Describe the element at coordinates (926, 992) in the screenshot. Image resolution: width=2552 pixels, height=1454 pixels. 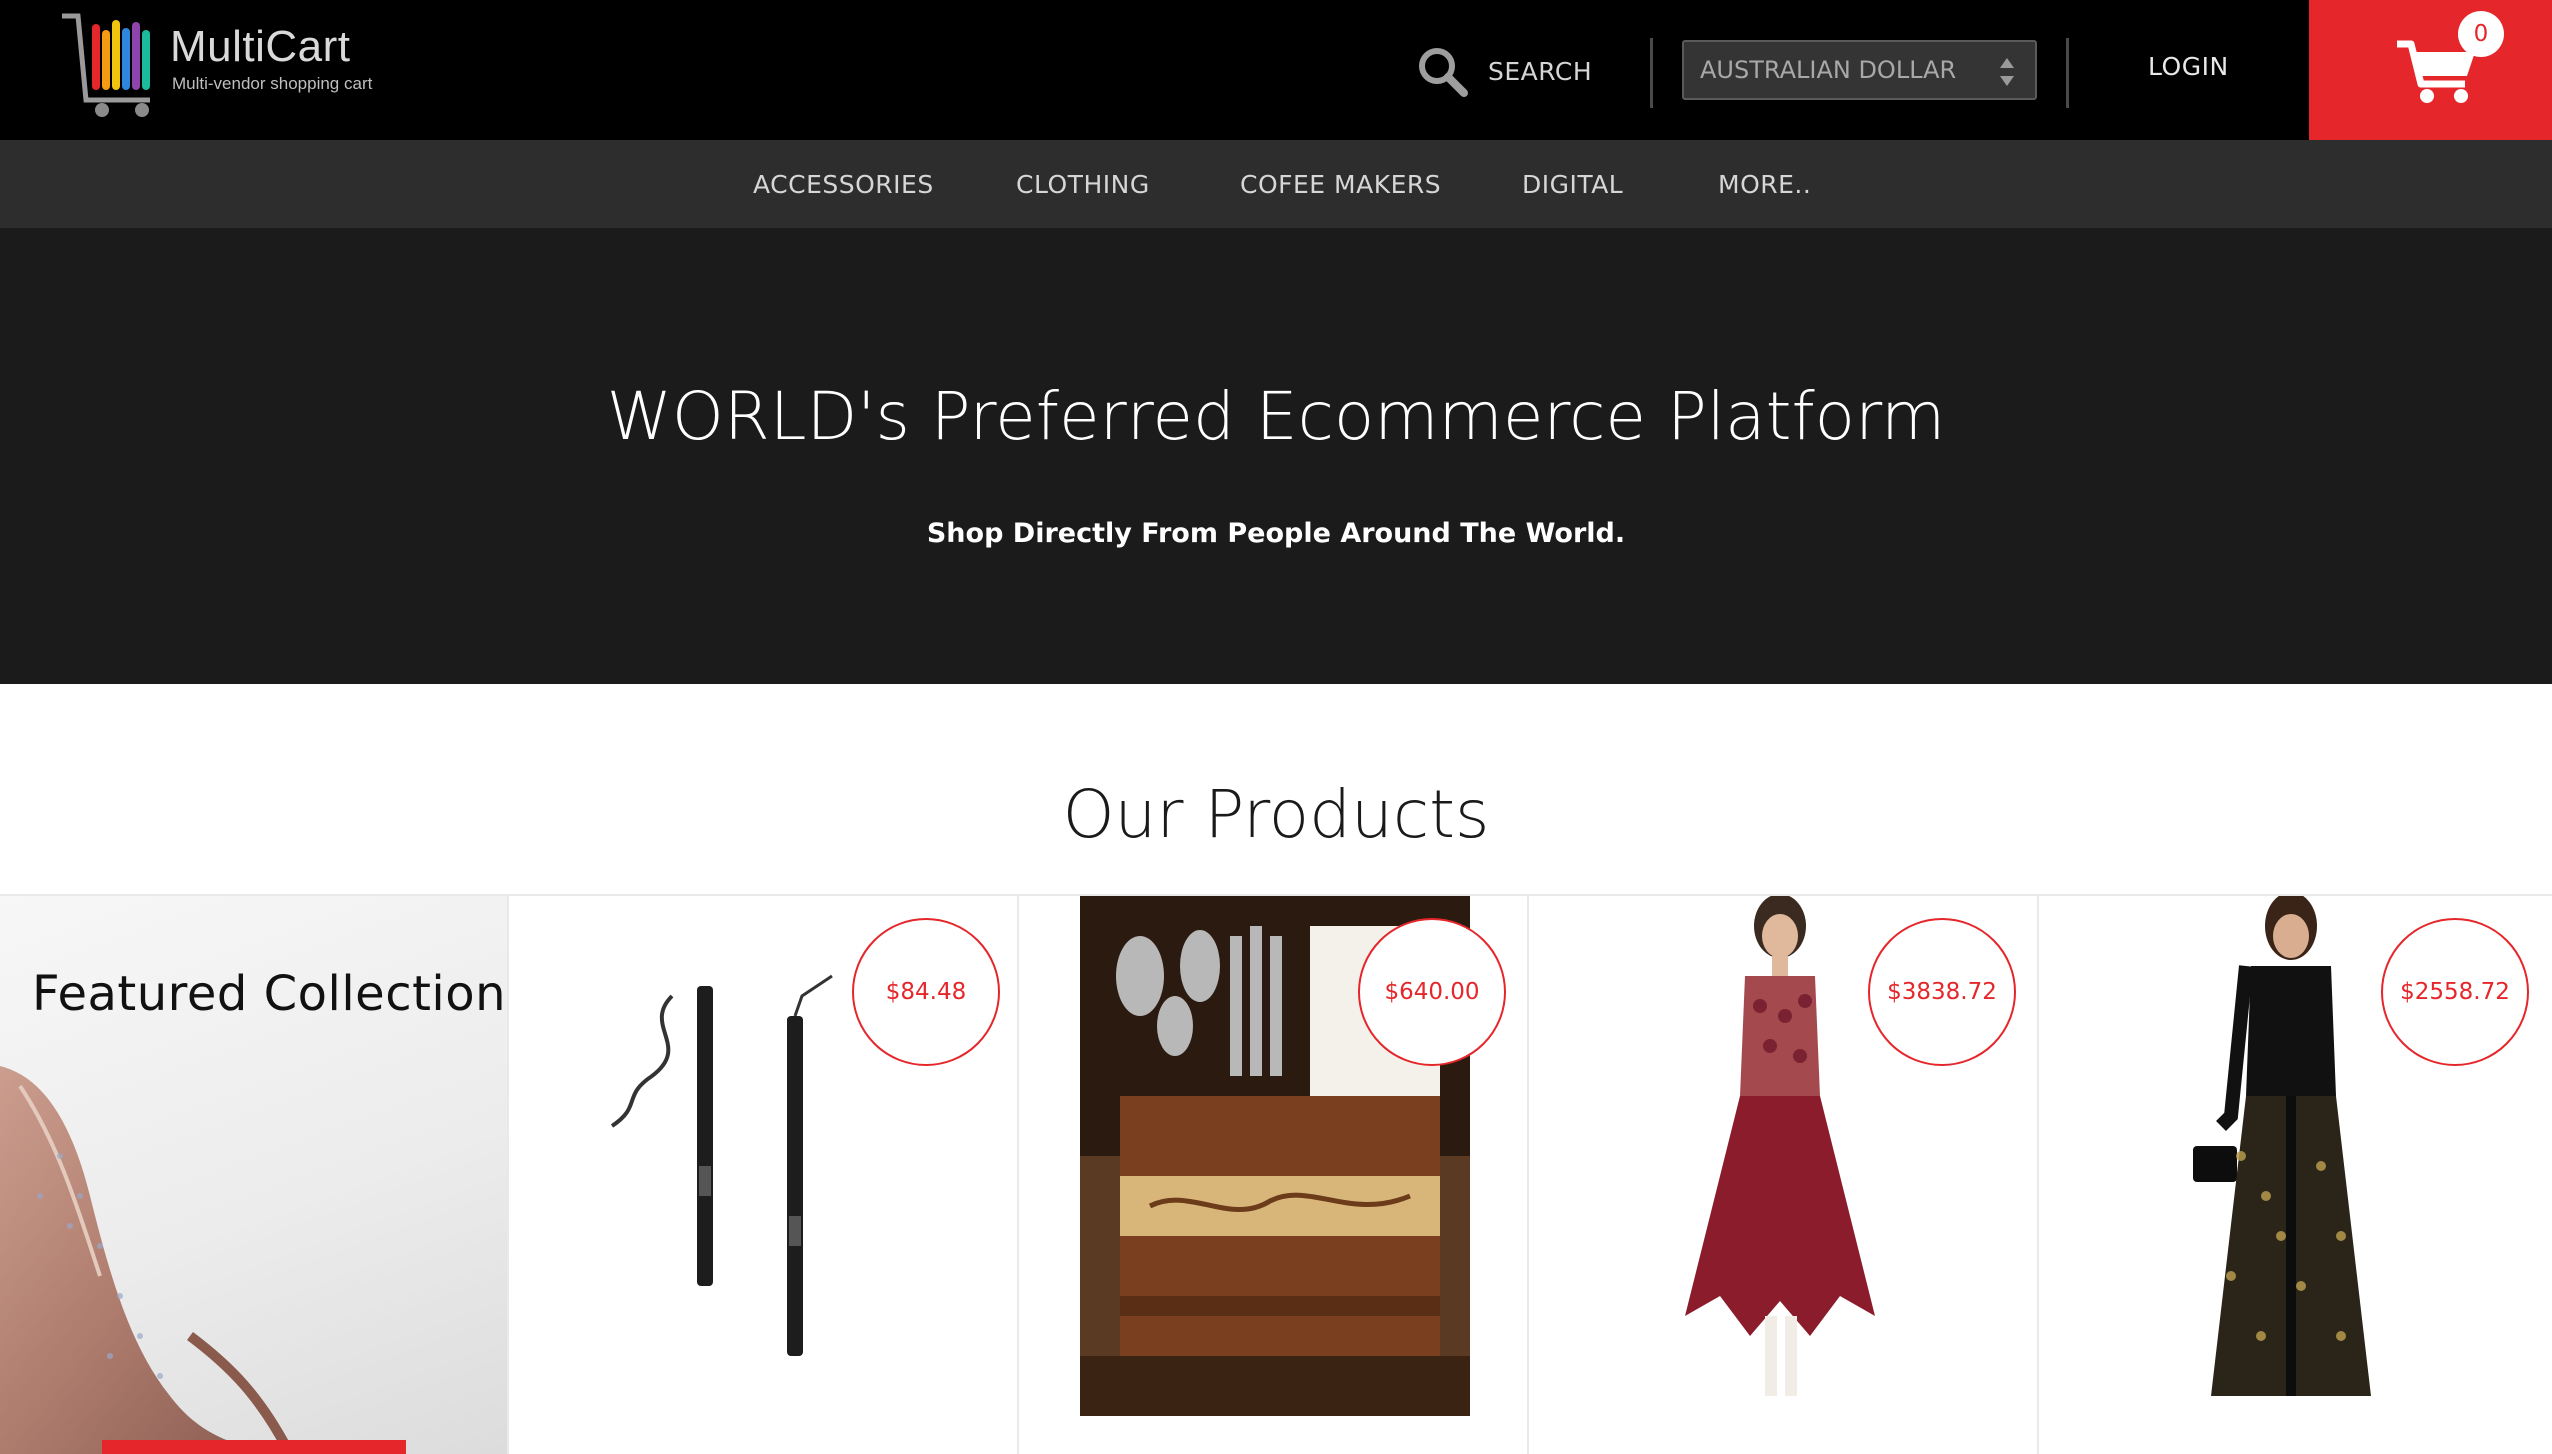
I see `price-badge: $84.48` at that location.